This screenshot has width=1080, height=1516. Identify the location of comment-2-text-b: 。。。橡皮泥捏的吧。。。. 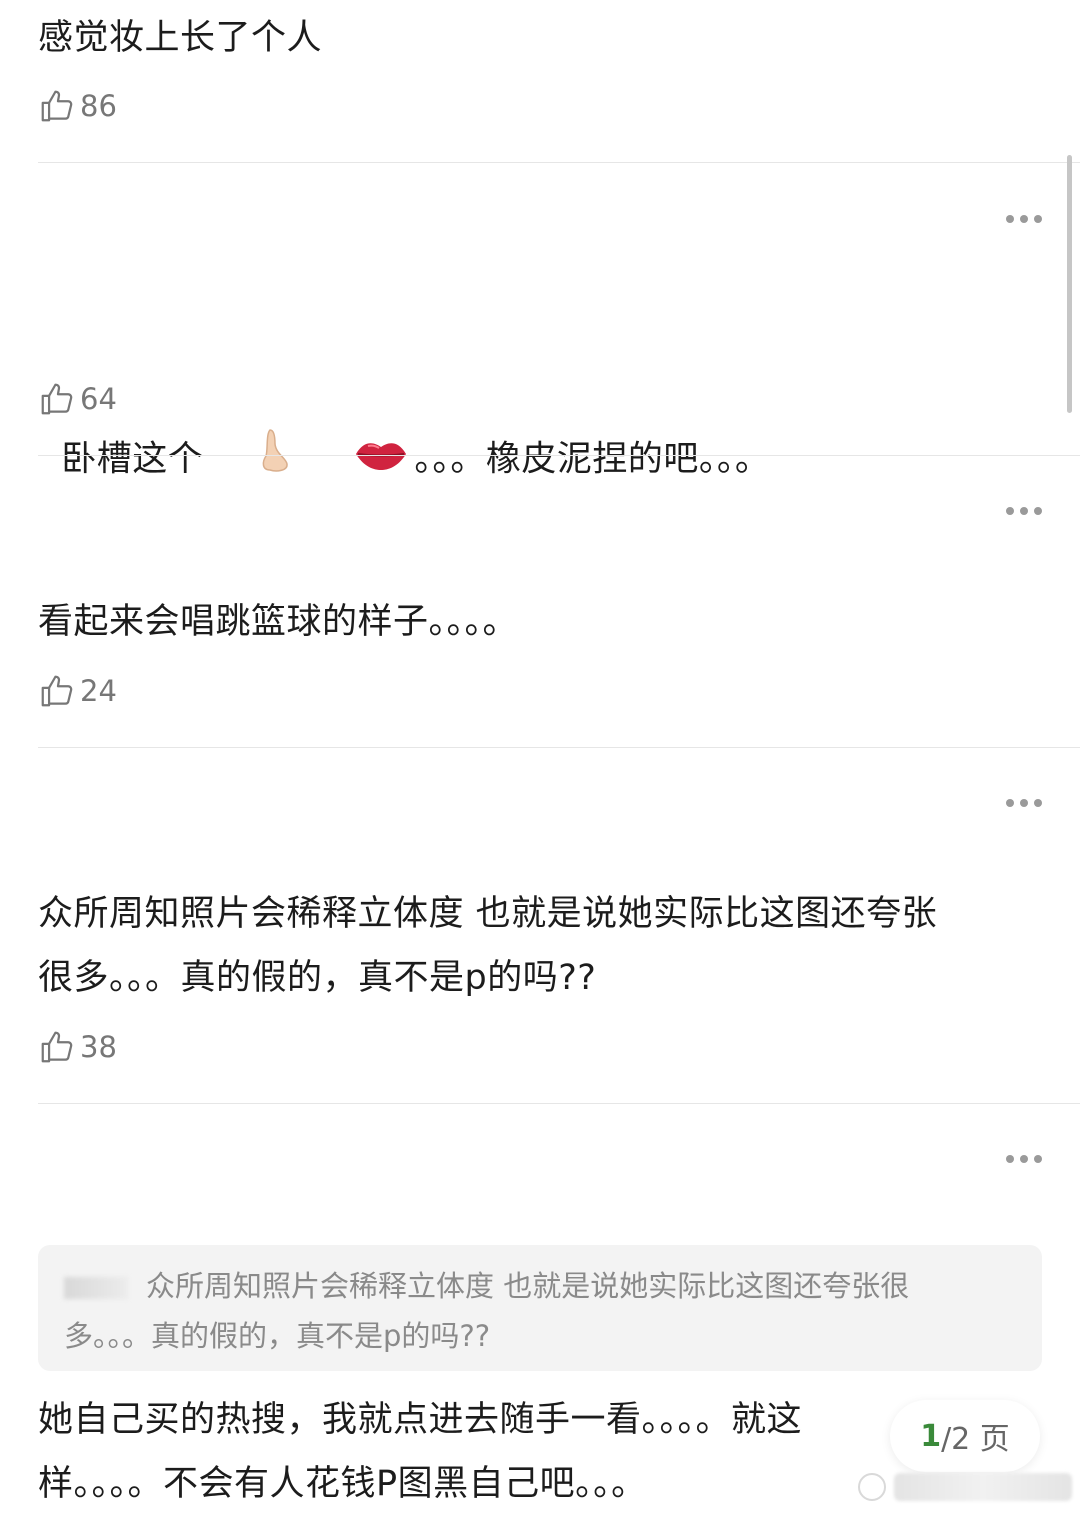
(592, 459).